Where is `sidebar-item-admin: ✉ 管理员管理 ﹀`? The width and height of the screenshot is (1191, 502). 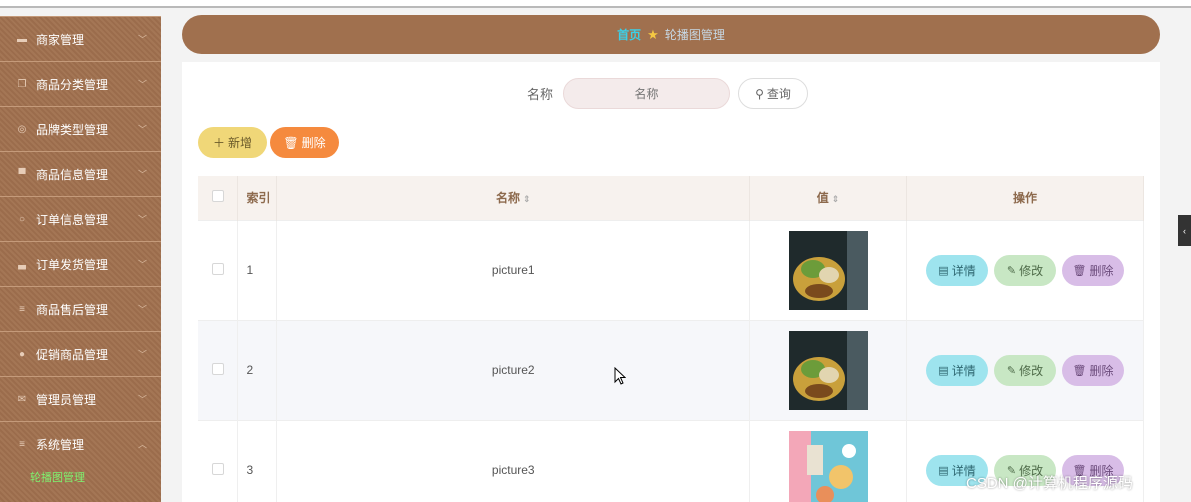
sidebar-item-admin: ✉ 管理员管理 ﹀ is located at coordinates (80, 398).